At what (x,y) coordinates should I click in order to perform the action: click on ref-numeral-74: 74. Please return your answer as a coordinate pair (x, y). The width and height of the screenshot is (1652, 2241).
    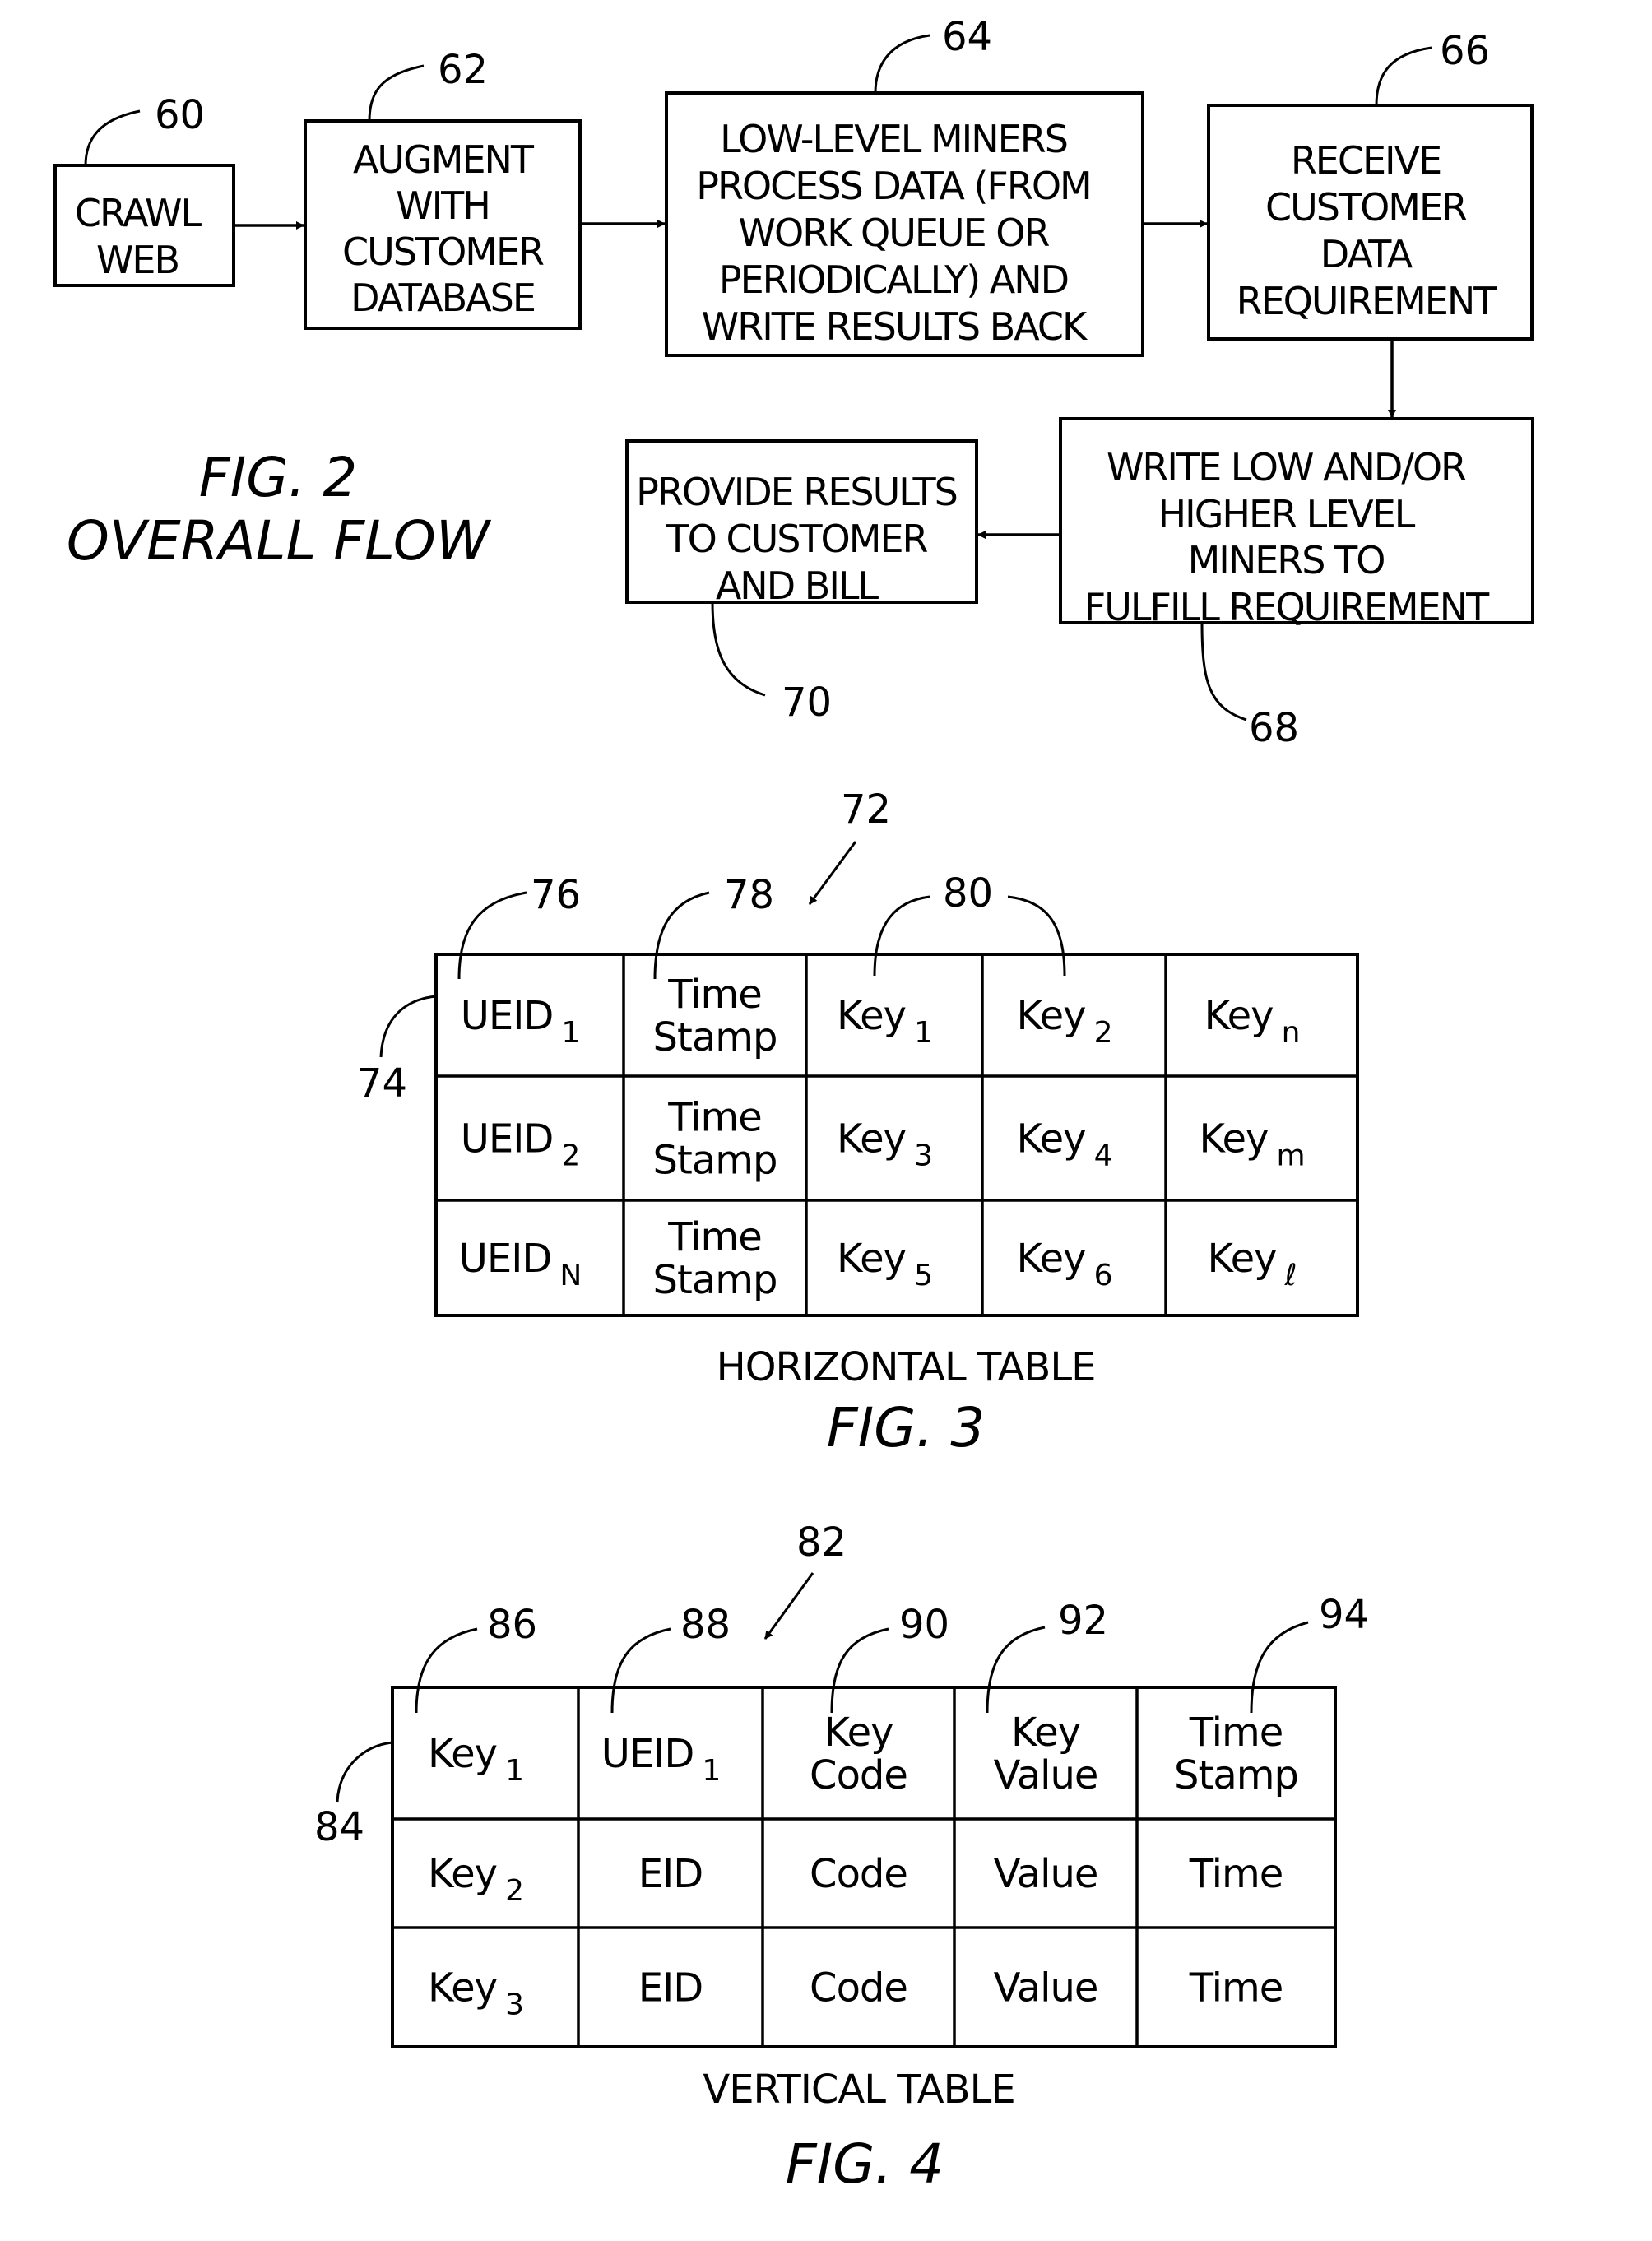
    Looking at the image, I should click on (382, 1083).